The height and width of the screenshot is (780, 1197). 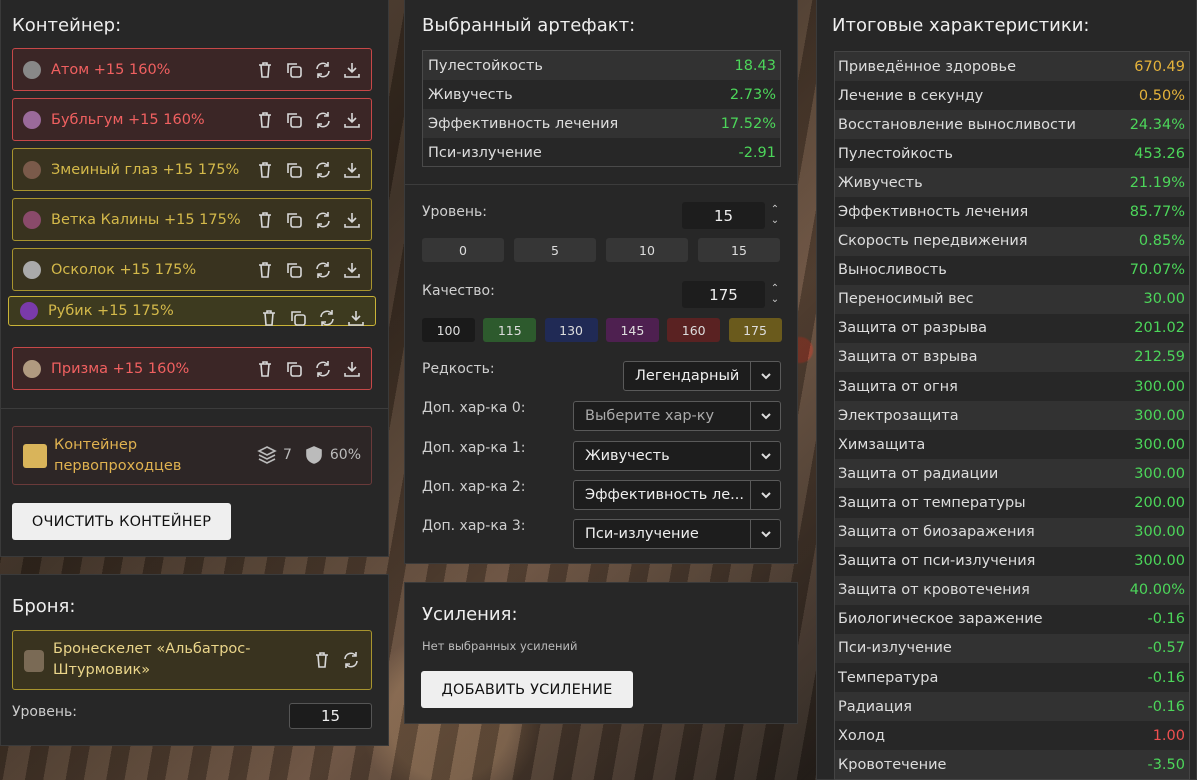 What do you see at coordinates (961, 25) in the screenshot?
I see `totals-title: Итоговые характеристики:` at bounding box center [961, 25].